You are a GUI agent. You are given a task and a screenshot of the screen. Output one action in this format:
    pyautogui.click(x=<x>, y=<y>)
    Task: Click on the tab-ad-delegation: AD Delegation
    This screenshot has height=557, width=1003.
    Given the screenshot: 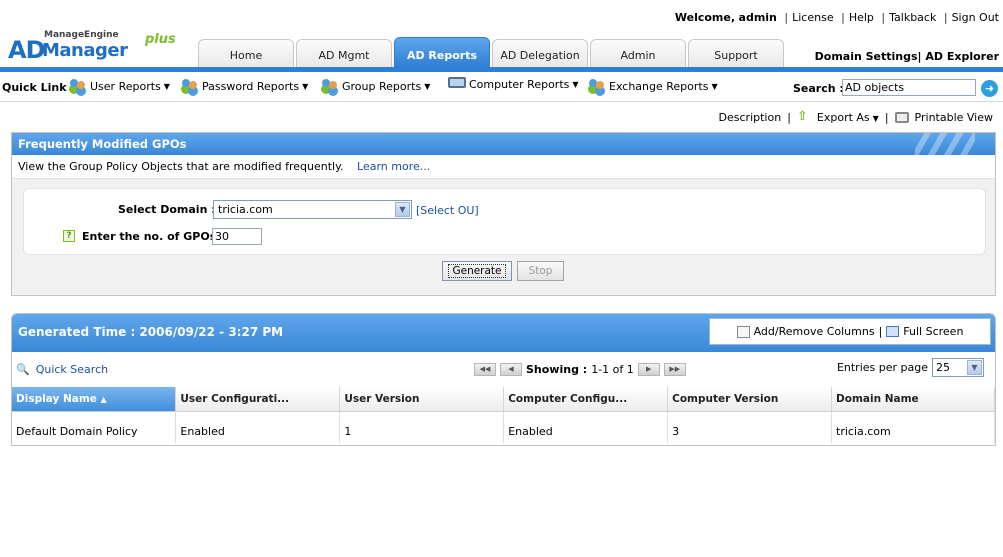 What is the action you would take?
    pyautogui.click(x=540, y=53)
    